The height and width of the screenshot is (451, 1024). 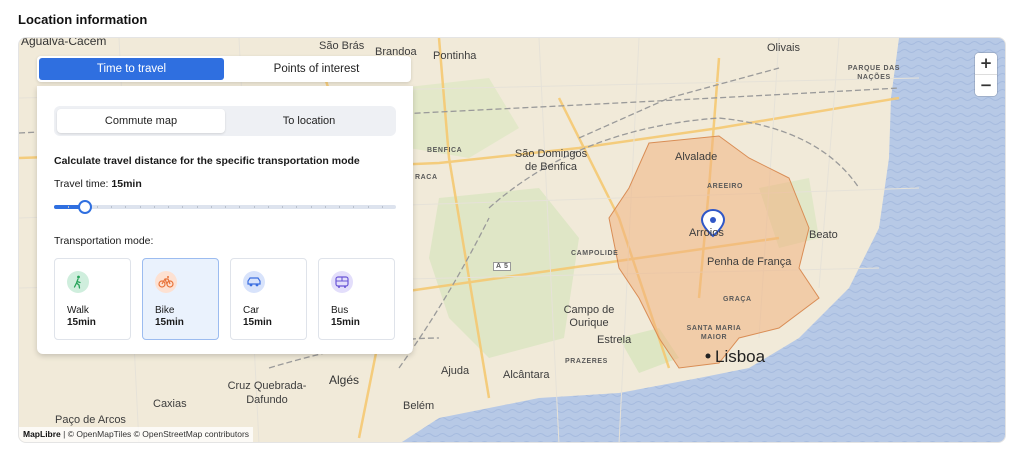 What do you see at coordinates (445, 150) in the screenshot?
I see `map-label: BENFICA` at bounding box center [445, 150].